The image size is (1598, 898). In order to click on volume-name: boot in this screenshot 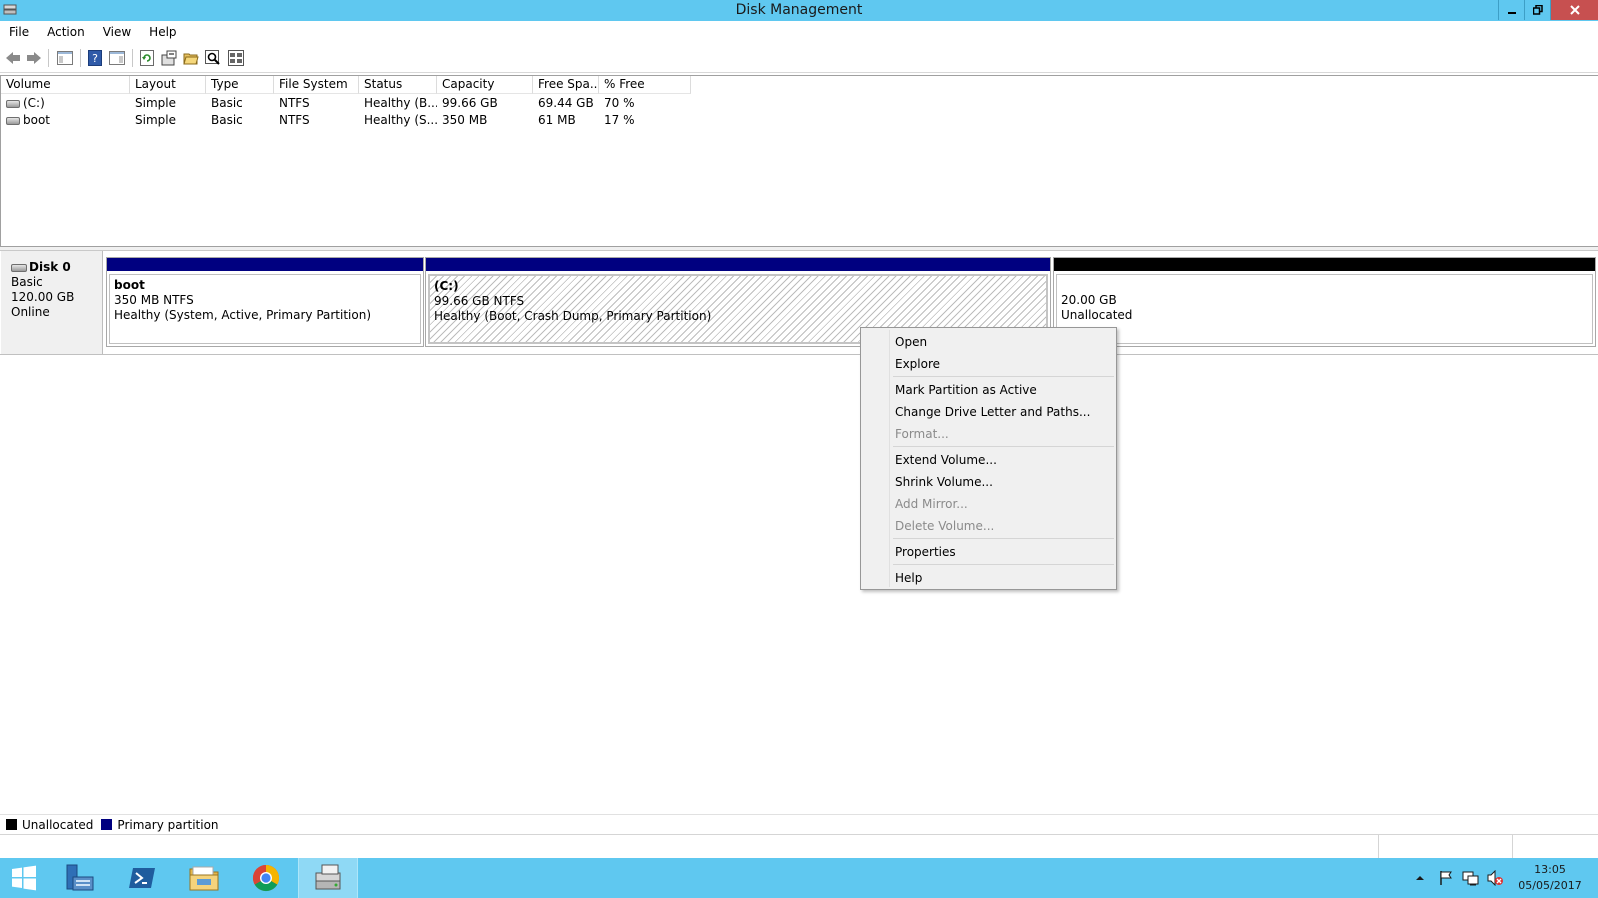, I will do `click(37, 120)`.